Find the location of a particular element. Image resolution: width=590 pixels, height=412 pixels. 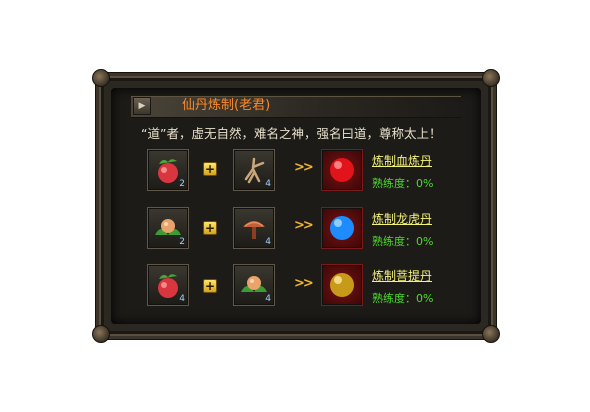

panel-quote: “道”者，虚无自然，难名之神，强名曰道，尊称太上！ is located at coordinates (291, 133).